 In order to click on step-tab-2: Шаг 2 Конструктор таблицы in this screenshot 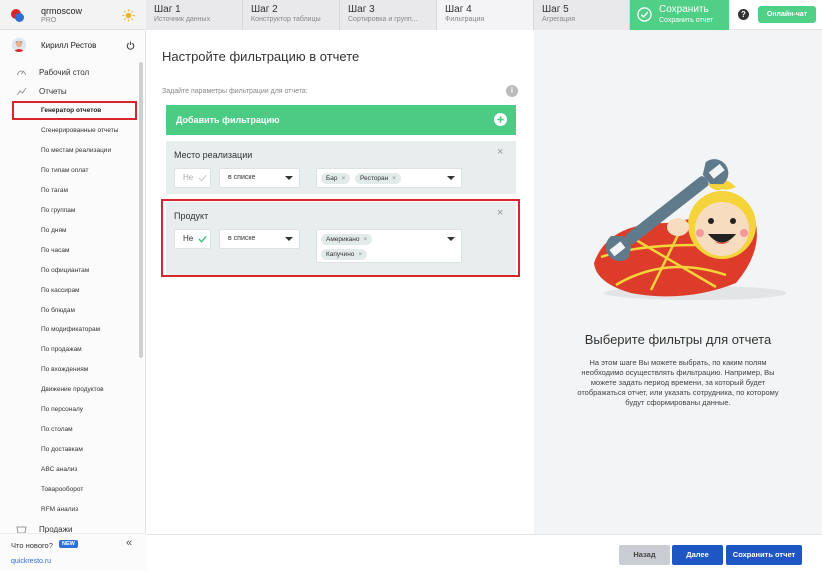, I will do `click(291, 15)`.